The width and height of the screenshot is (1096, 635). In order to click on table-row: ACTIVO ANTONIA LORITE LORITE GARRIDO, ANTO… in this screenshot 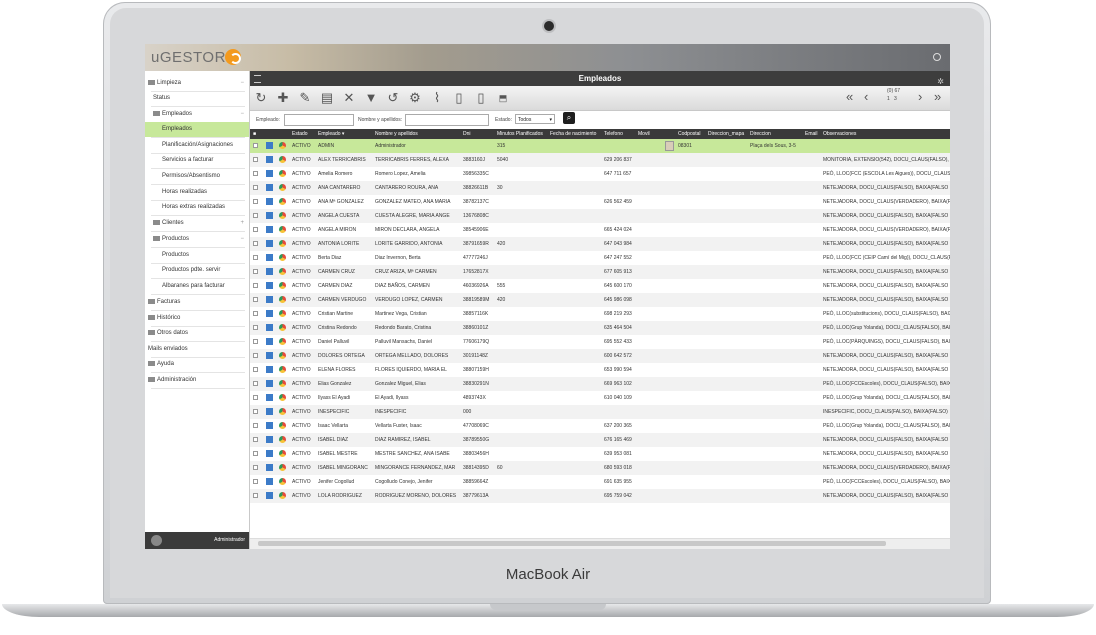, I will do `click(600, 244)`.